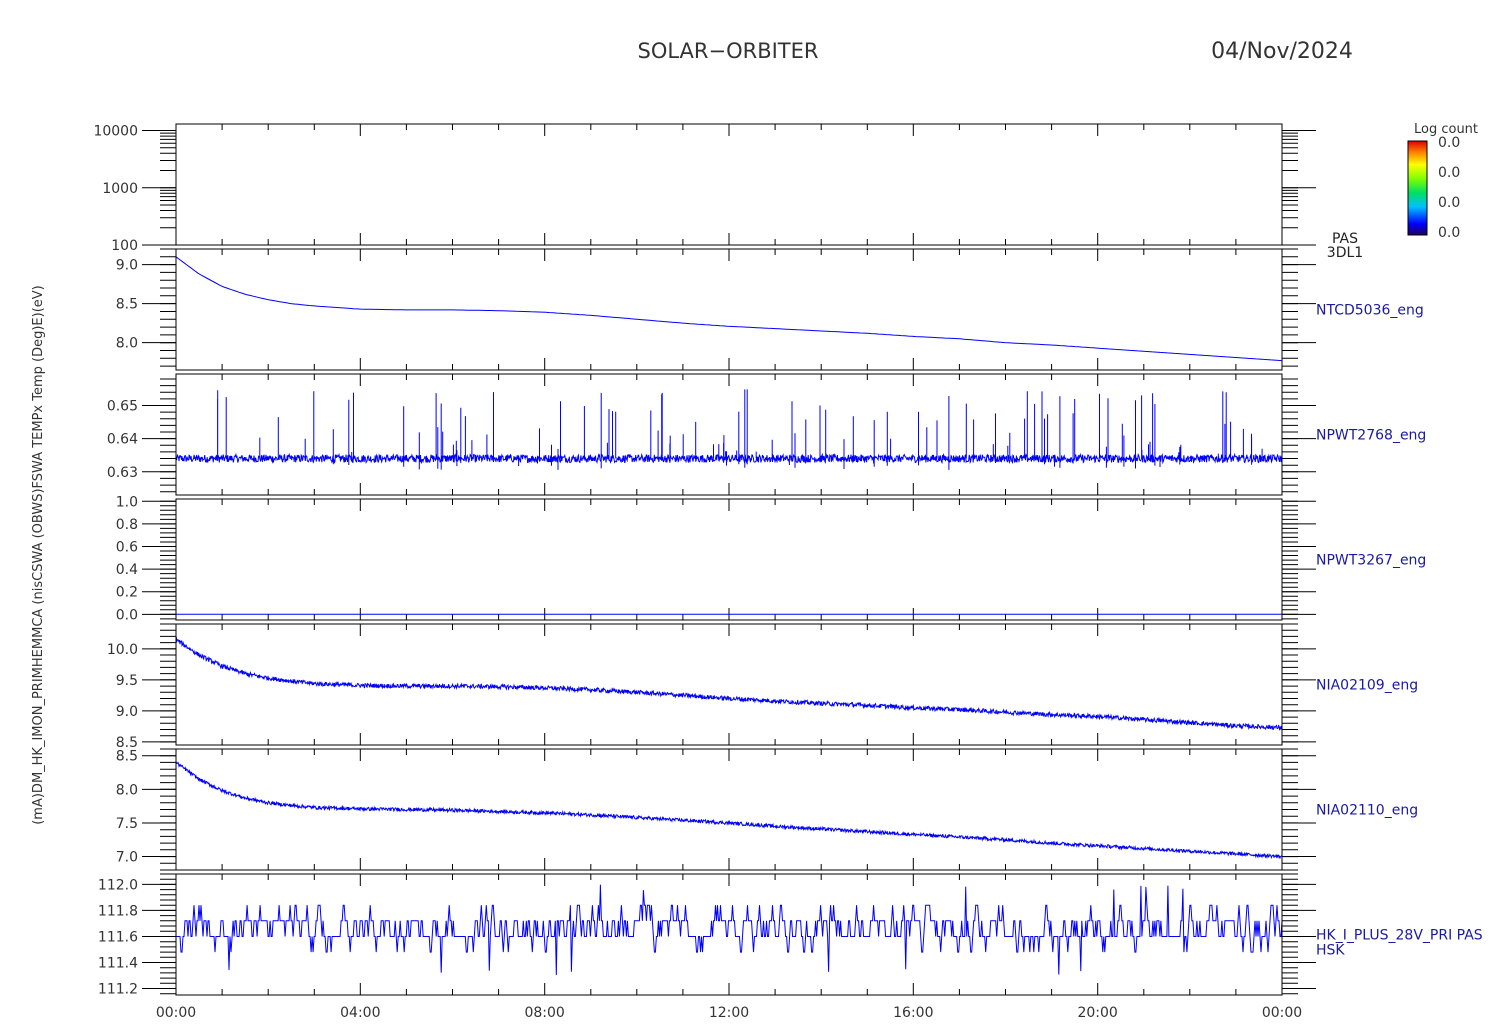 The height and width of the screenshot is (1025, 1512). What do you see at coordinates (122, 406) in the screenshot?
I see `y-tick-label: 0.65` at bounding box center [122, 406].